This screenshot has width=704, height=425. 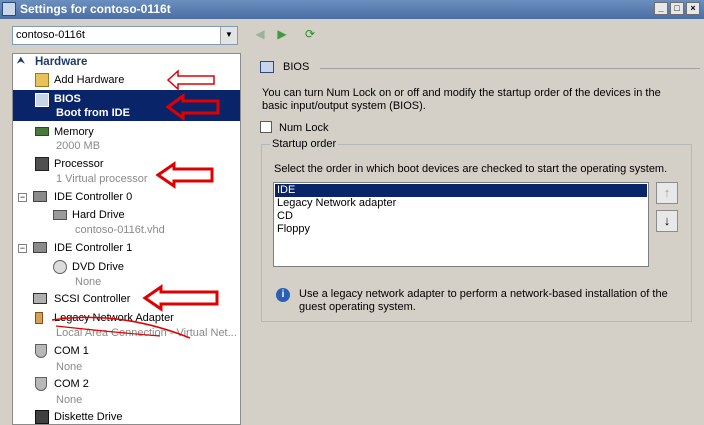 I want to click on tree-item-label: IDE Controller 0, so click(x=93, y=197).